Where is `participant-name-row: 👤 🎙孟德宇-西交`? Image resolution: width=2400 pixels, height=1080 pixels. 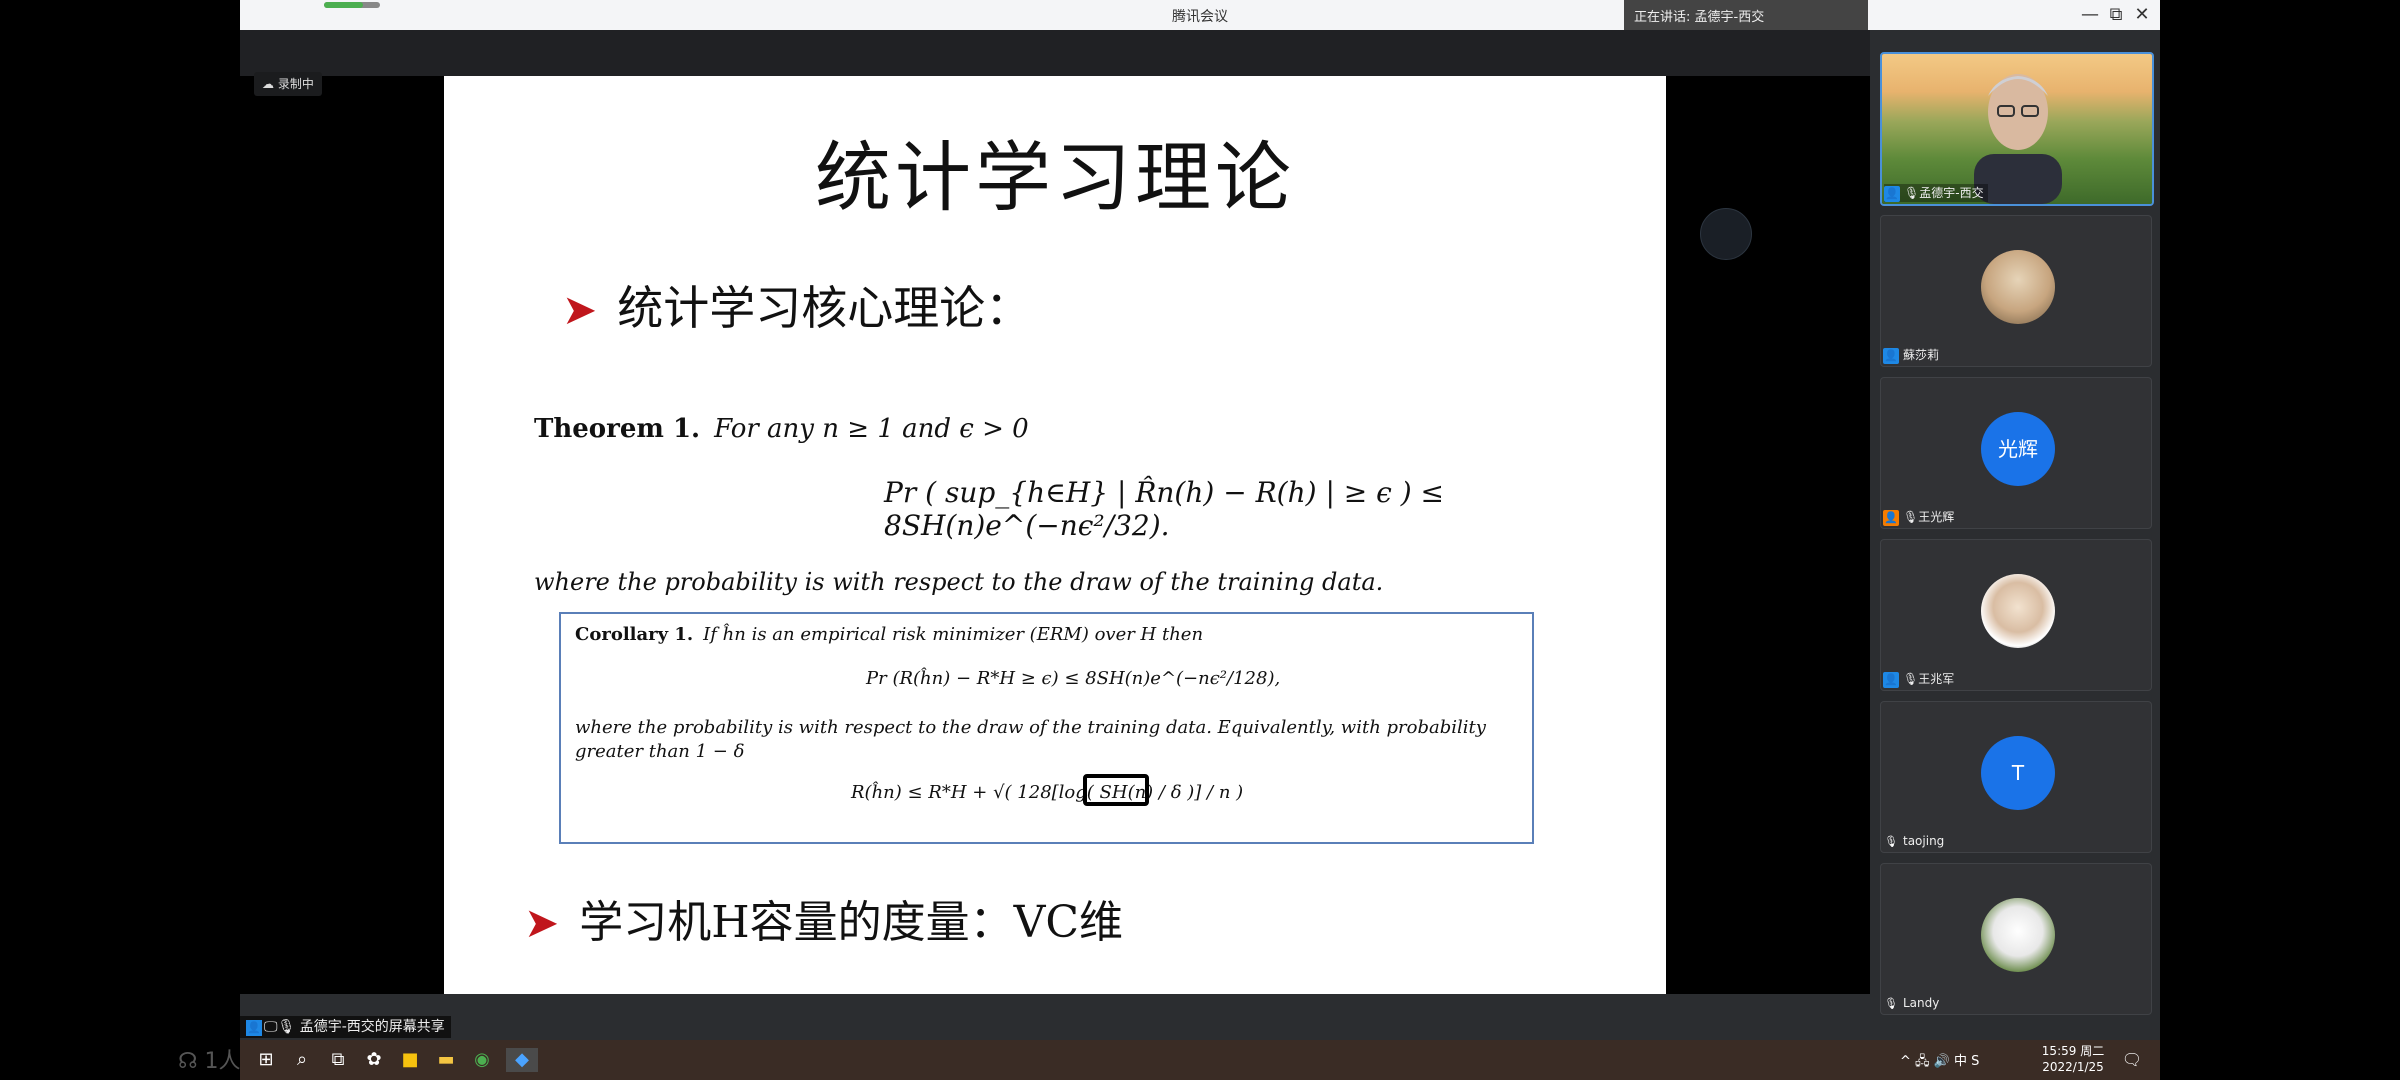 participant-name-row: 👤 🎙孟德宇-西交 is located at coordinates (1936, 193).